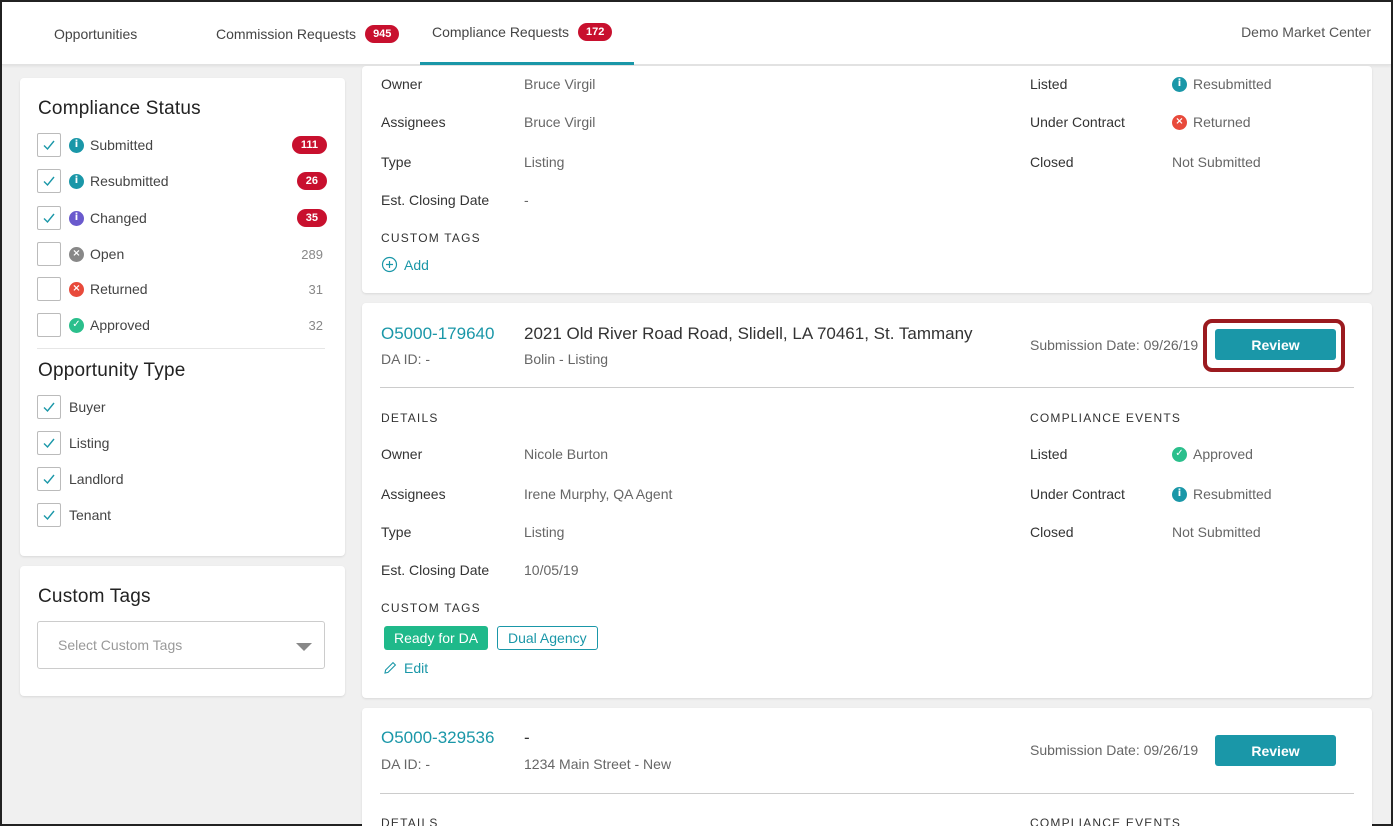  Describe the element at coordinates (437, 738) in the screenshot. I see `opportunity-id-link: O5000-329536` at that location.